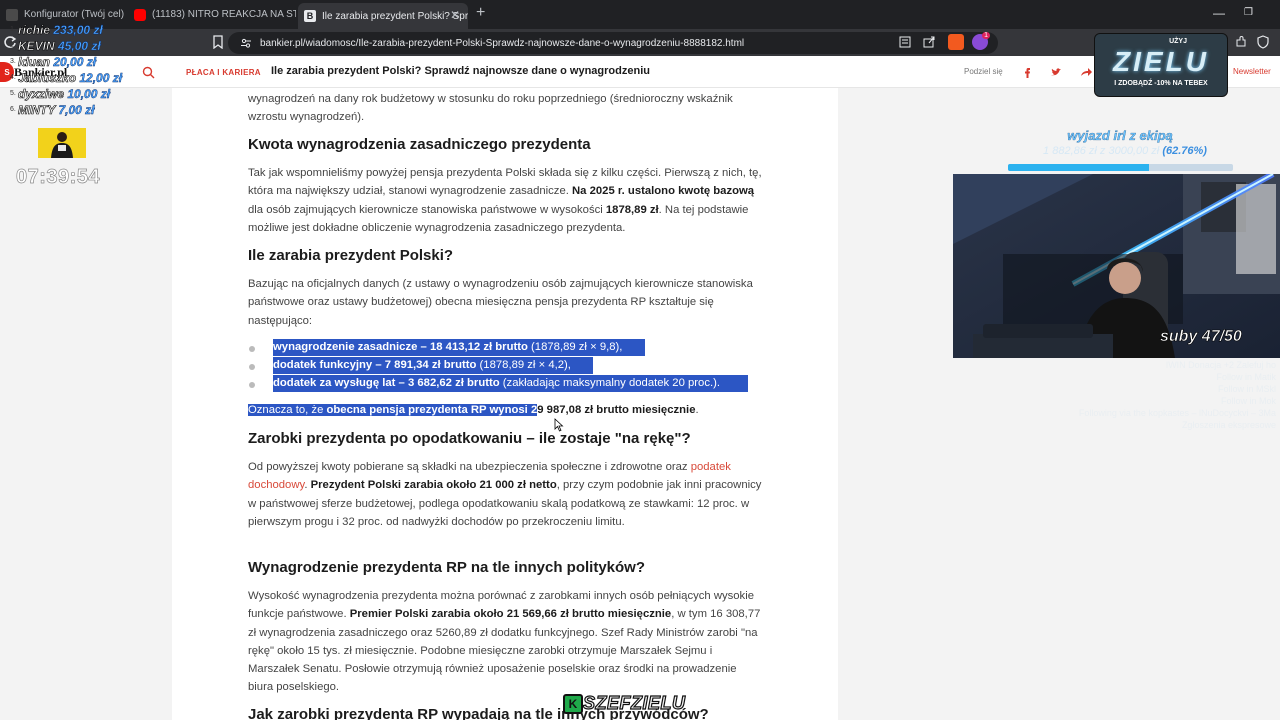 The image size is (1280, 720). Describe the element at coordinates (634, 702) in the screenshot. I see `watermark-text: SZEFZIELU` at that location.